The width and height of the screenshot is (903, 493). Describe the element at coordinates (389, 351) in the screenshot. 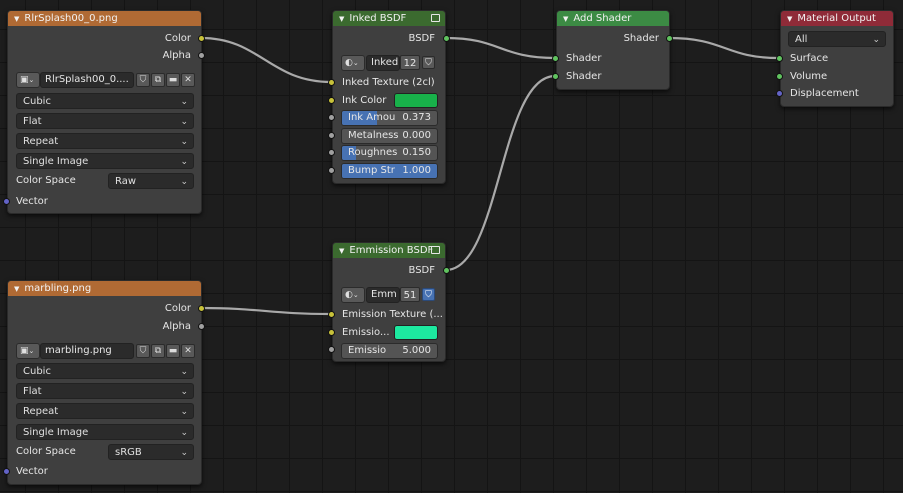

I see `emission-strength-slider: Emissio 5.000` at that location.